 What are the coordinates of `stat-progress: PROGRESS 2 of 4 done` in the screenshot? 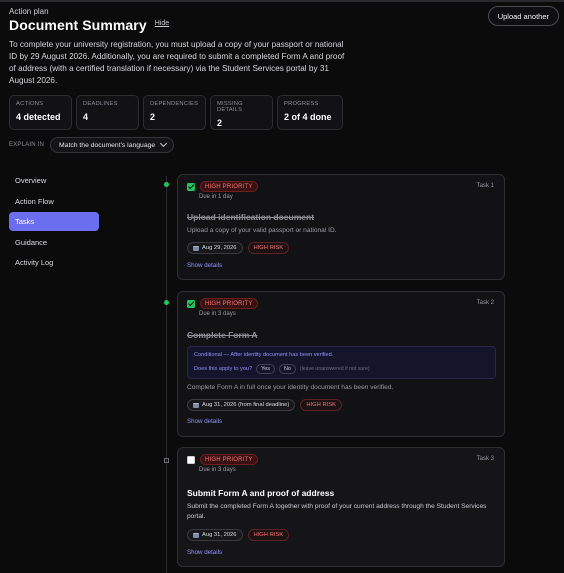 It's located at (310, 112).